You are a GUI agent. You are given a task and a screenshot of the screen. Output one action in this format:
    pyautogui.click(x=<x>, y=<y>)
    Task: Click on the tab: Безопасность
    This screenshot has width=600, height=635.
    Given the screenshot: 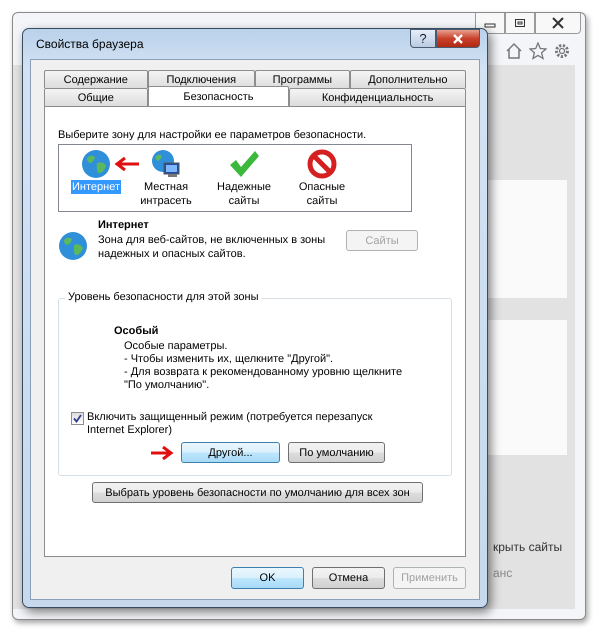 What is the action you would take?
    pyautogui.click(x=219, y=96)
    